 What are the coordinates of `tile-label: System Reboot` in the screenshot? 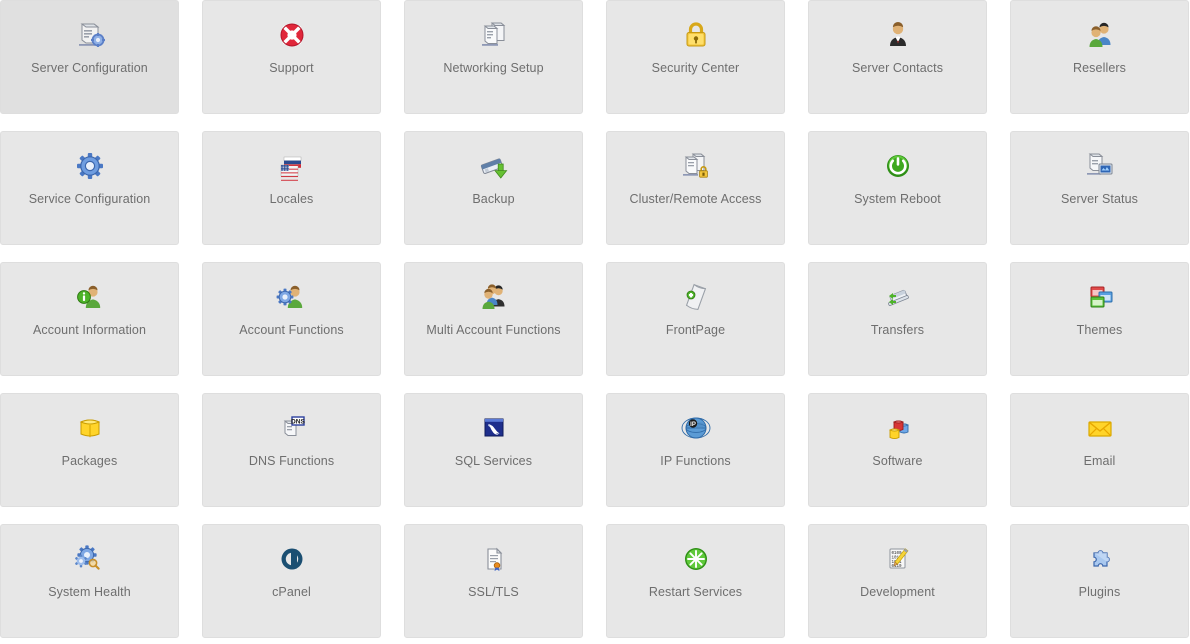 It's located at (897, 199).